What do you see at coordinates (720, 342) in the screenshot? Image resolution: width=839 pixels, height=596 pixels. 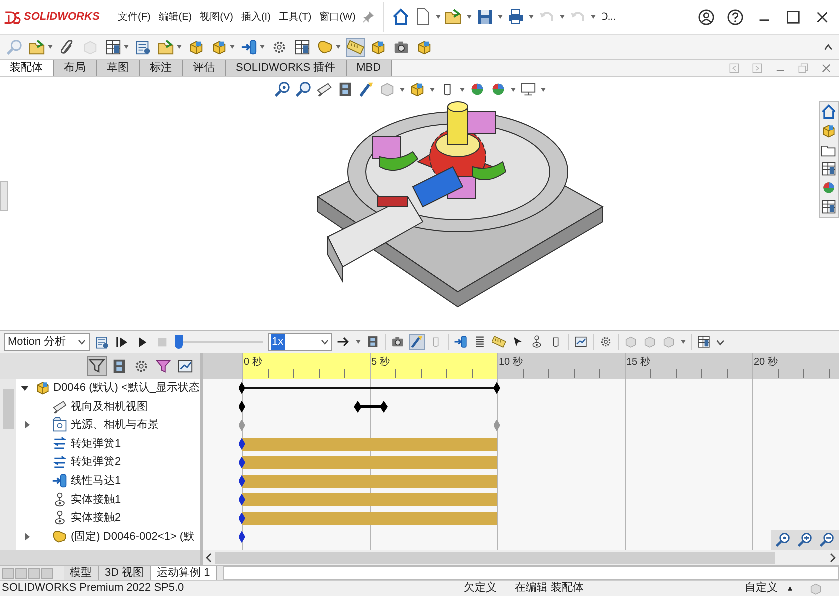 I see `expand-chevron-icon` at bounding box center [720, 342].